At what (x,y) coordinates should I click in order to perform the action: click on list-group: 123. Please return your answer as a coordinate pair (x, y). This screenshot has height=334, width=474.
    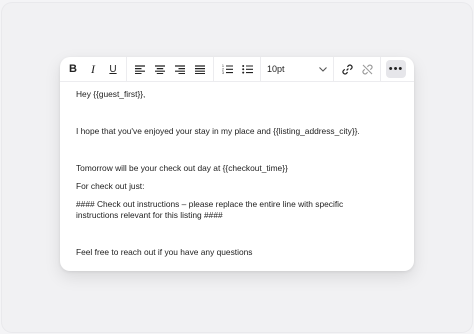
    Looking at the image, I should click on (237, 69).